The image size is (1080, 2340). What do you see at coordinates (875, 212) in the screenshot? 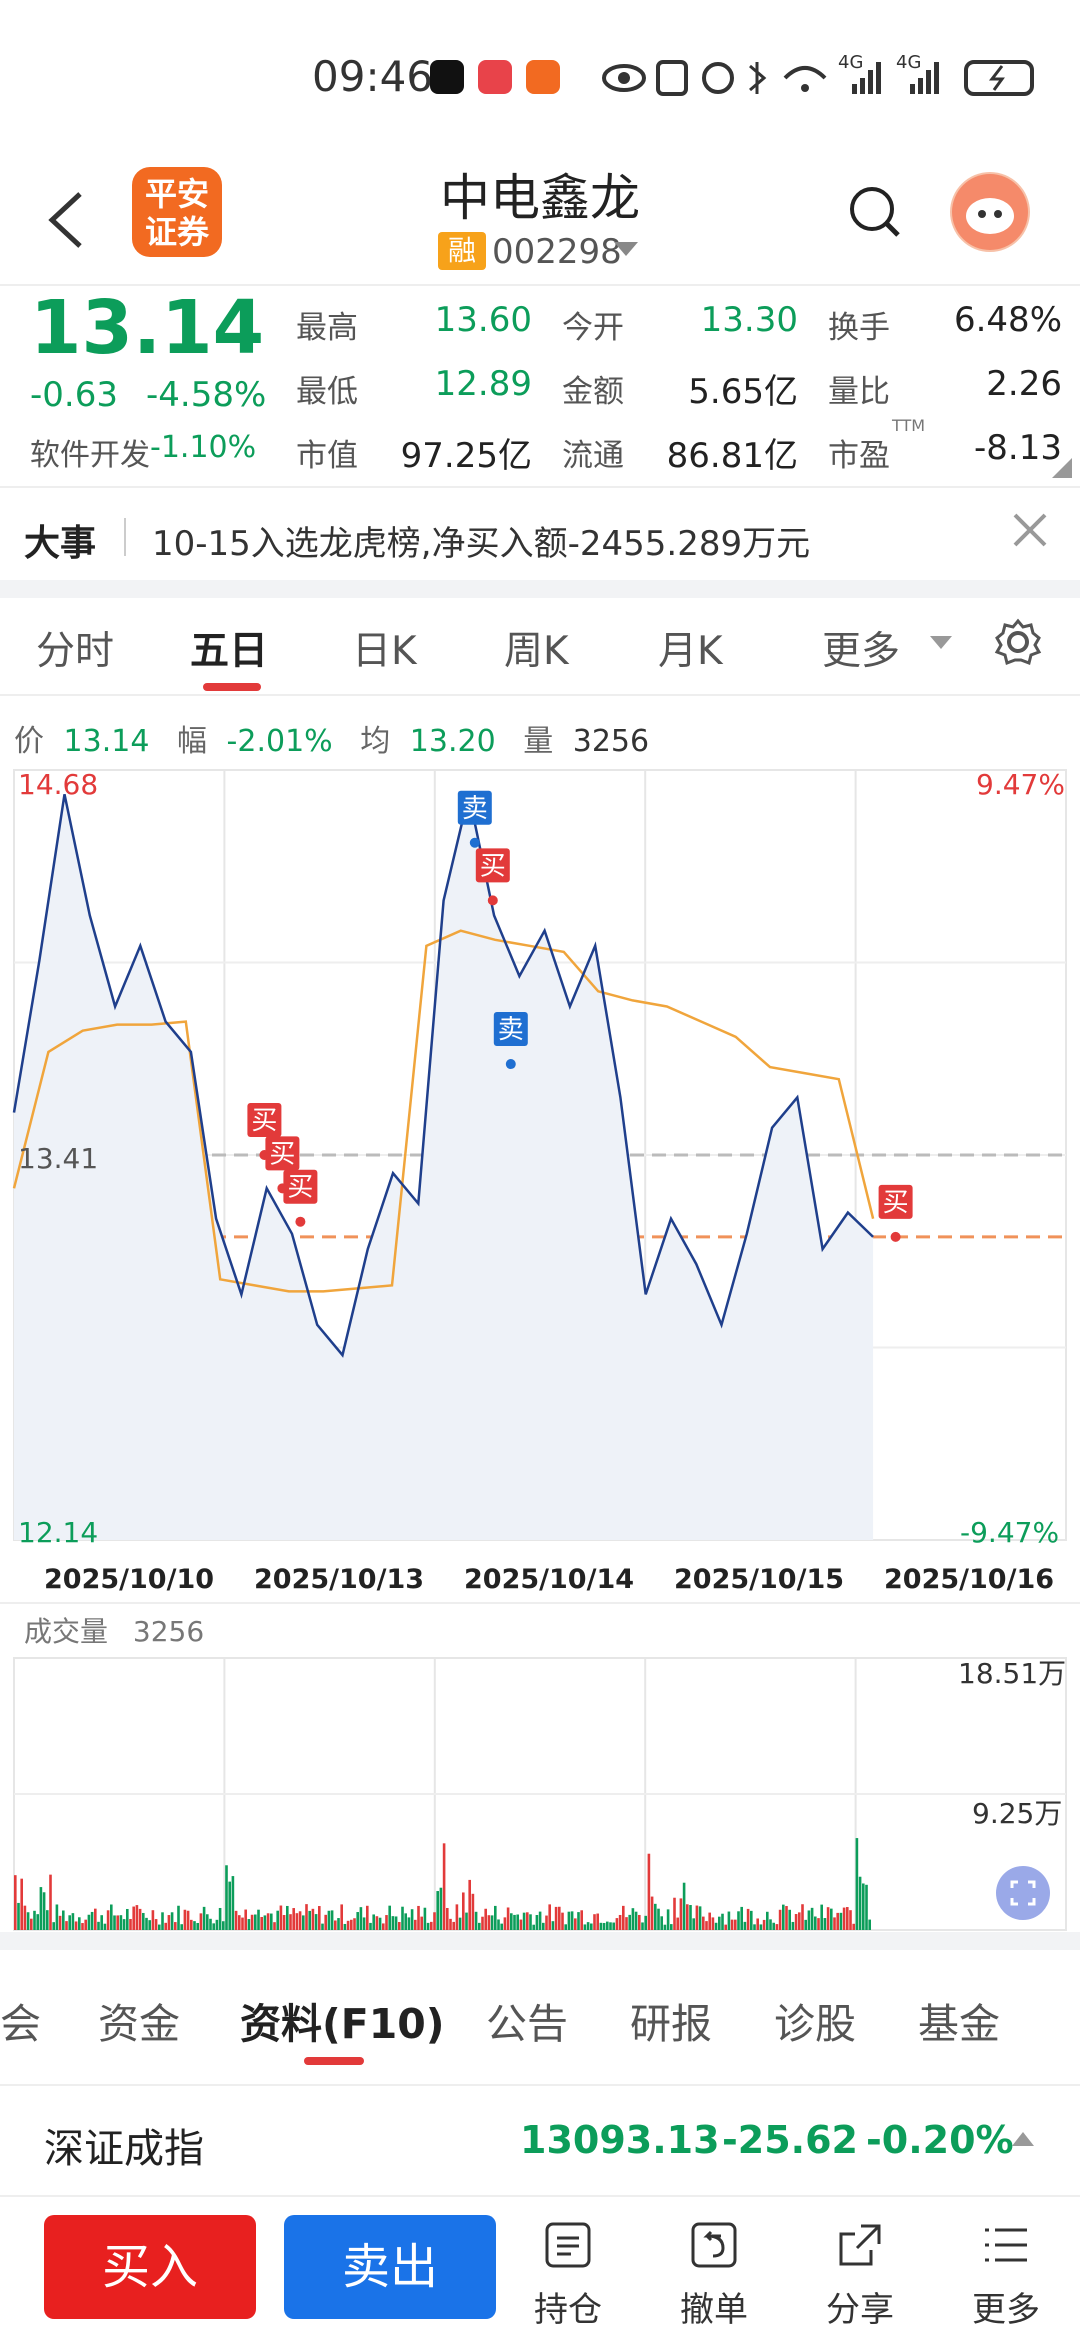
I see `search-button` at bounding box center [875, 212].